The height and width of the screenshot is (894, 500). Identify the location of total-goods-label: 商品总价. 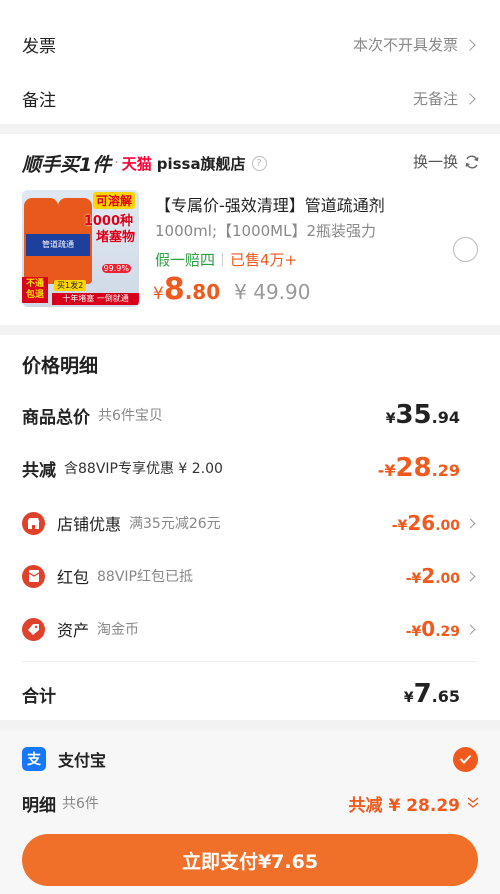
(56, 417).